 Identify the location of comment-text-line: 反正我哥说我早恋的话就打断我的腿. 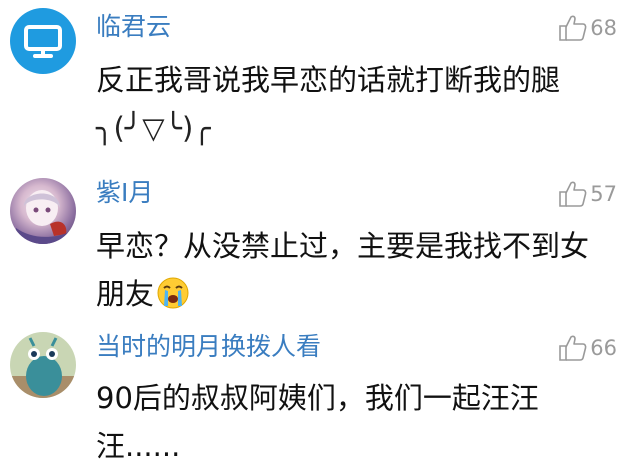
(328, 80).